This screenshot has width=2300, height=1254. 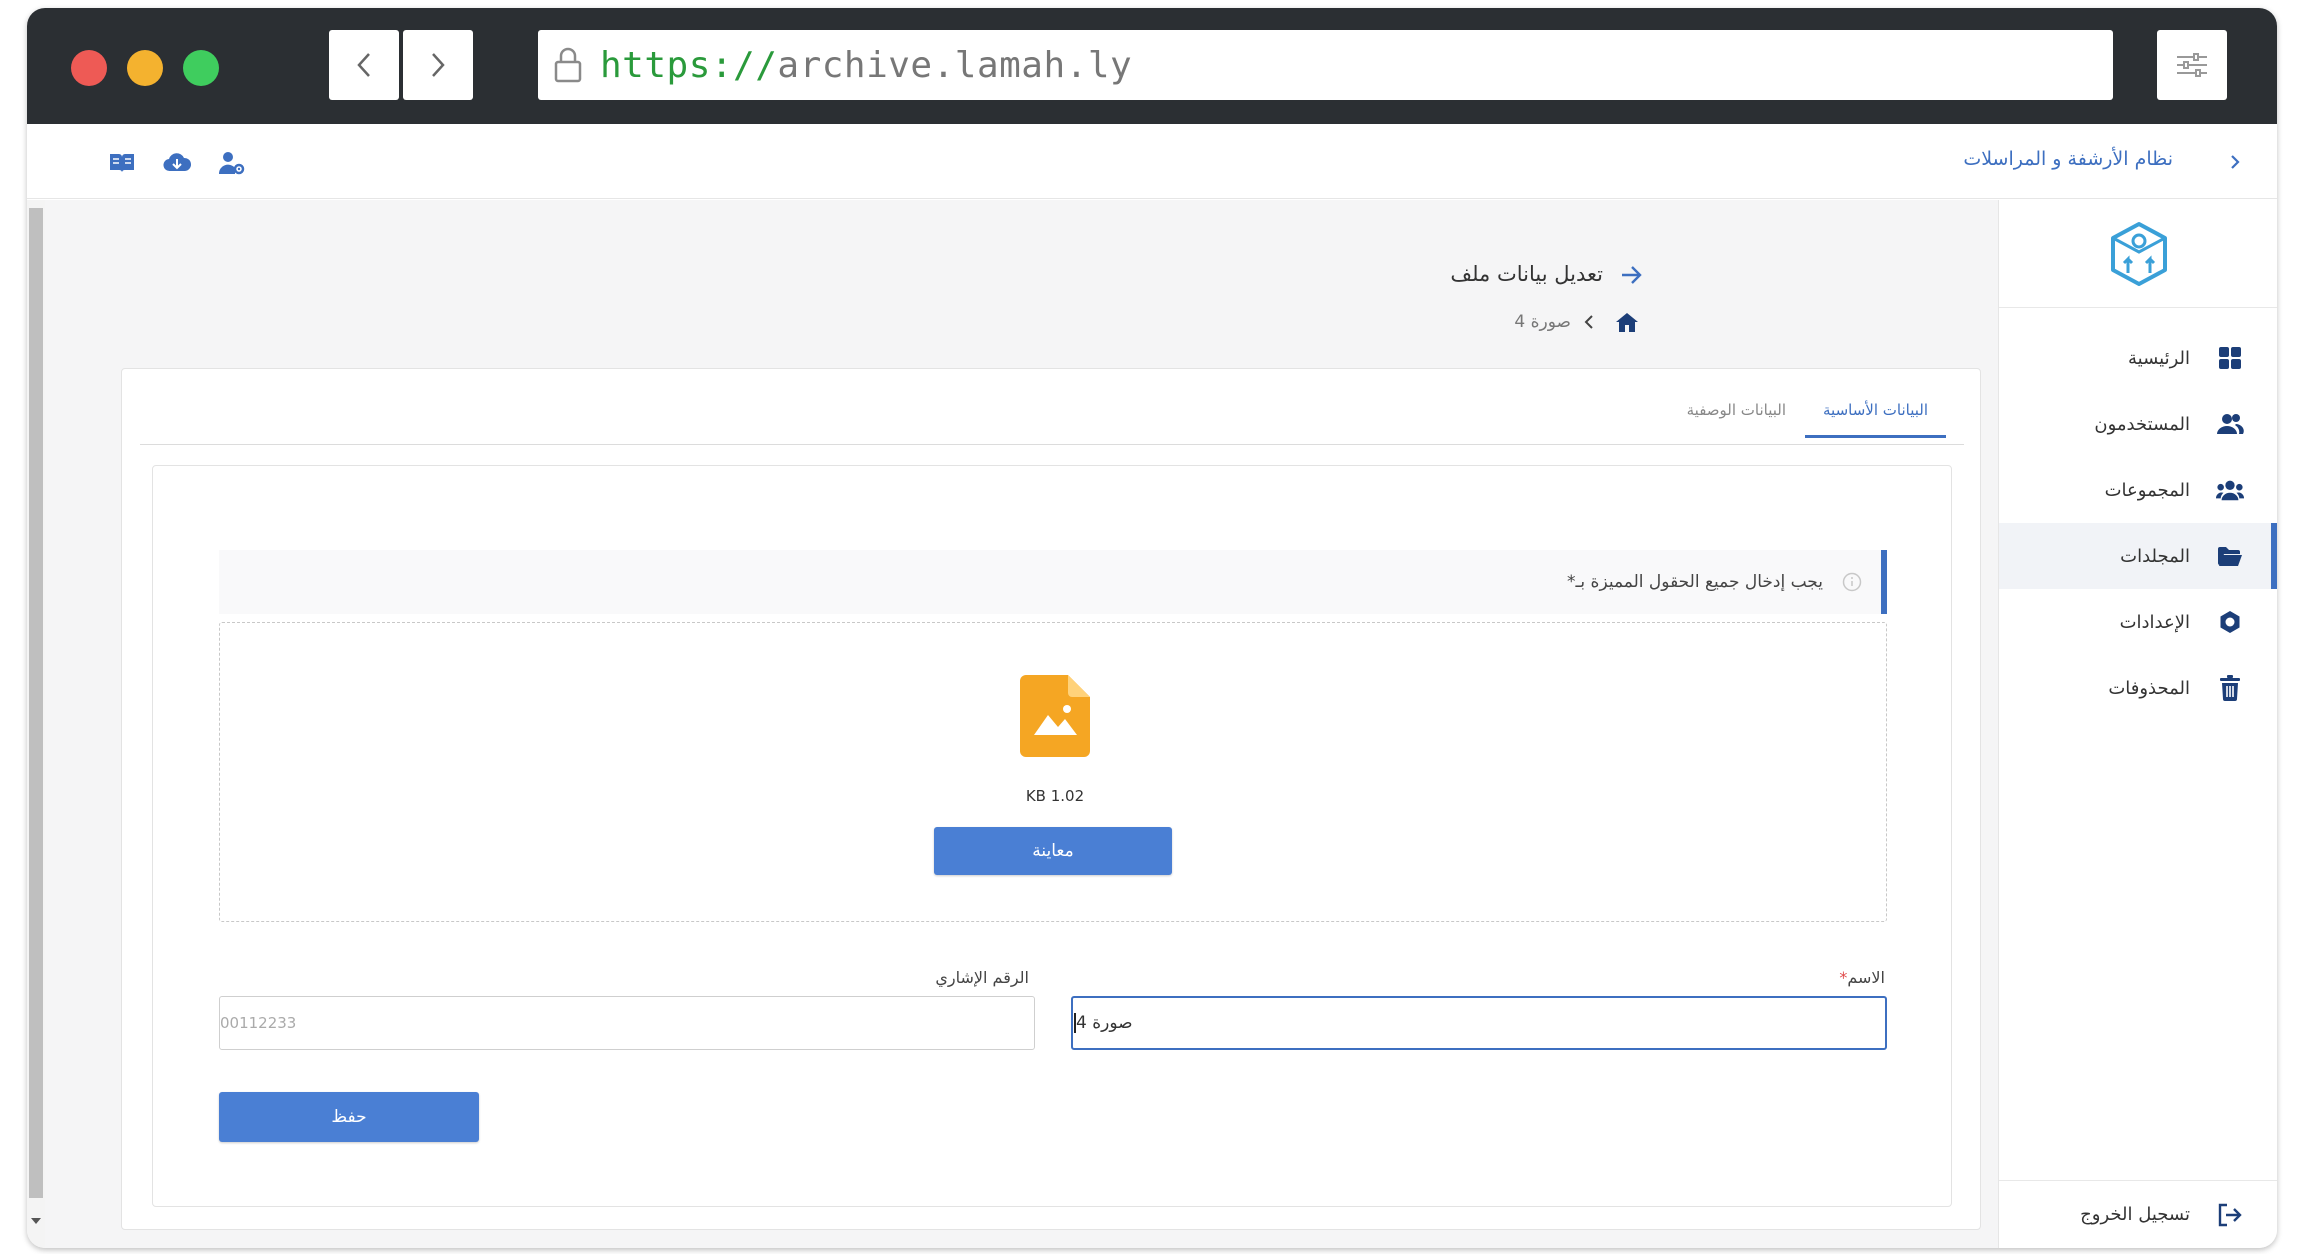 I want to click on notice-text: يجب إدخال جميع الحقول المميزة بـ*, so click(x=1694, y=582).